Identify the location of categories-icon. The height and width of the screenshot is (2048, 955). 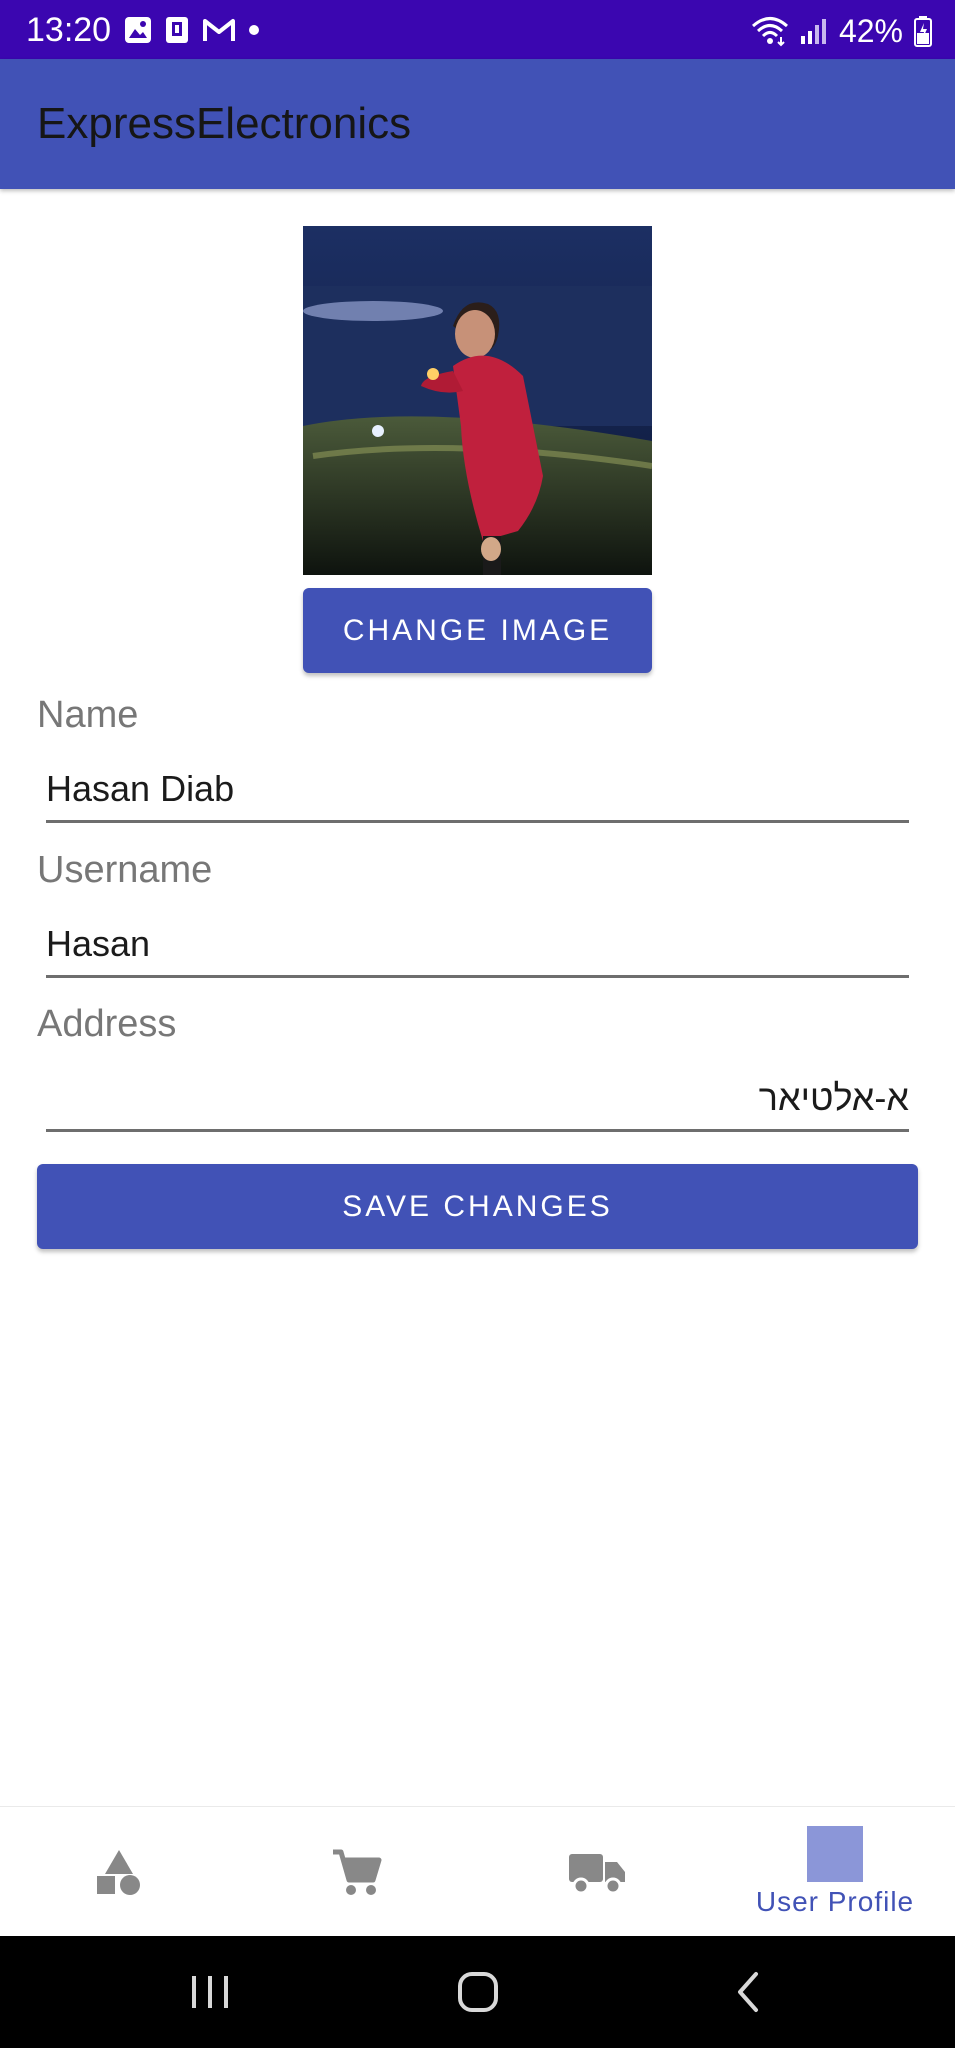
(118, 1872).